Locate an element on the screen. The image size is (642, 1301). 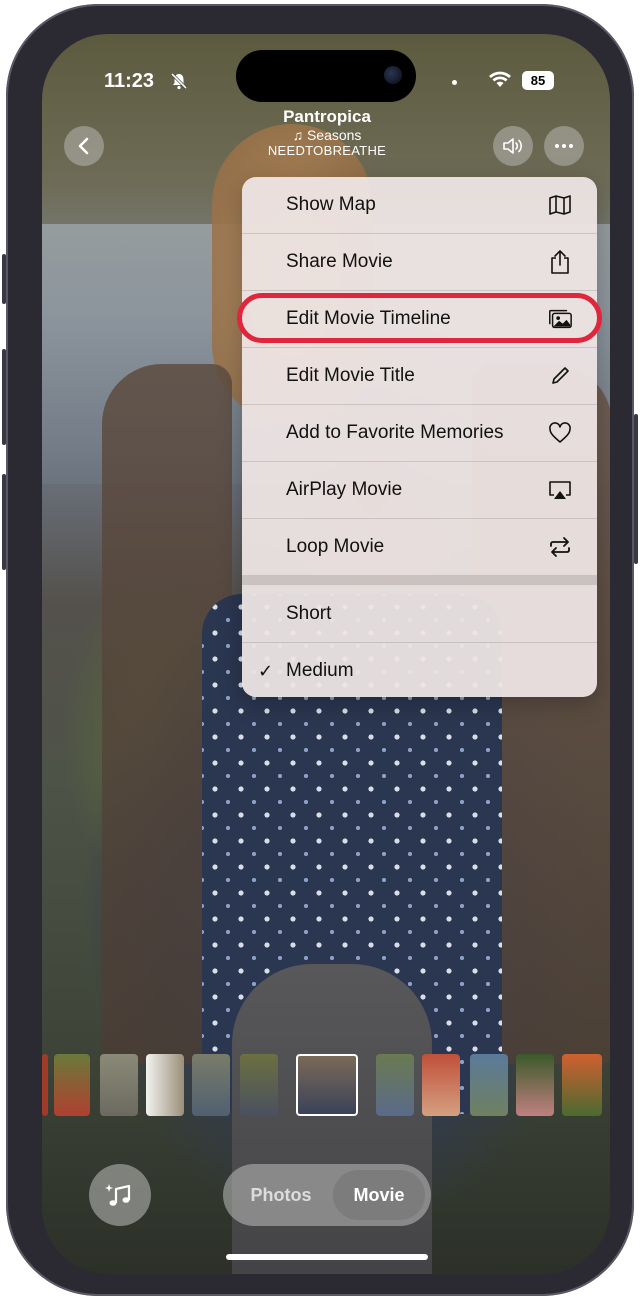
status-time: 11:23 is located at coordinates (129, 81).